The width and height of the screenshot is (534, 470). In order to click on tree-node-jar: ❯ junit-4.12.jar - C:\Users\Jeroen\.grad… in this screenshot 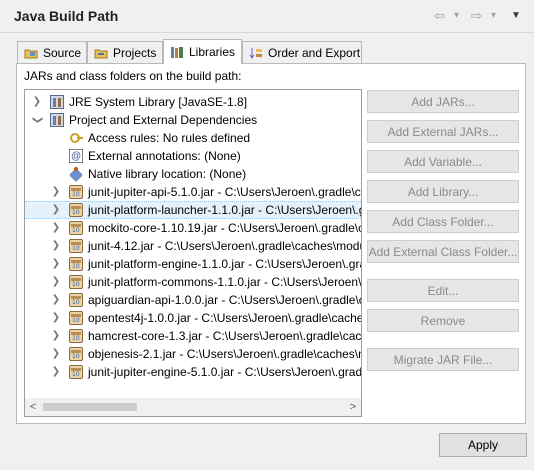, I will do `click(193, 246)`.